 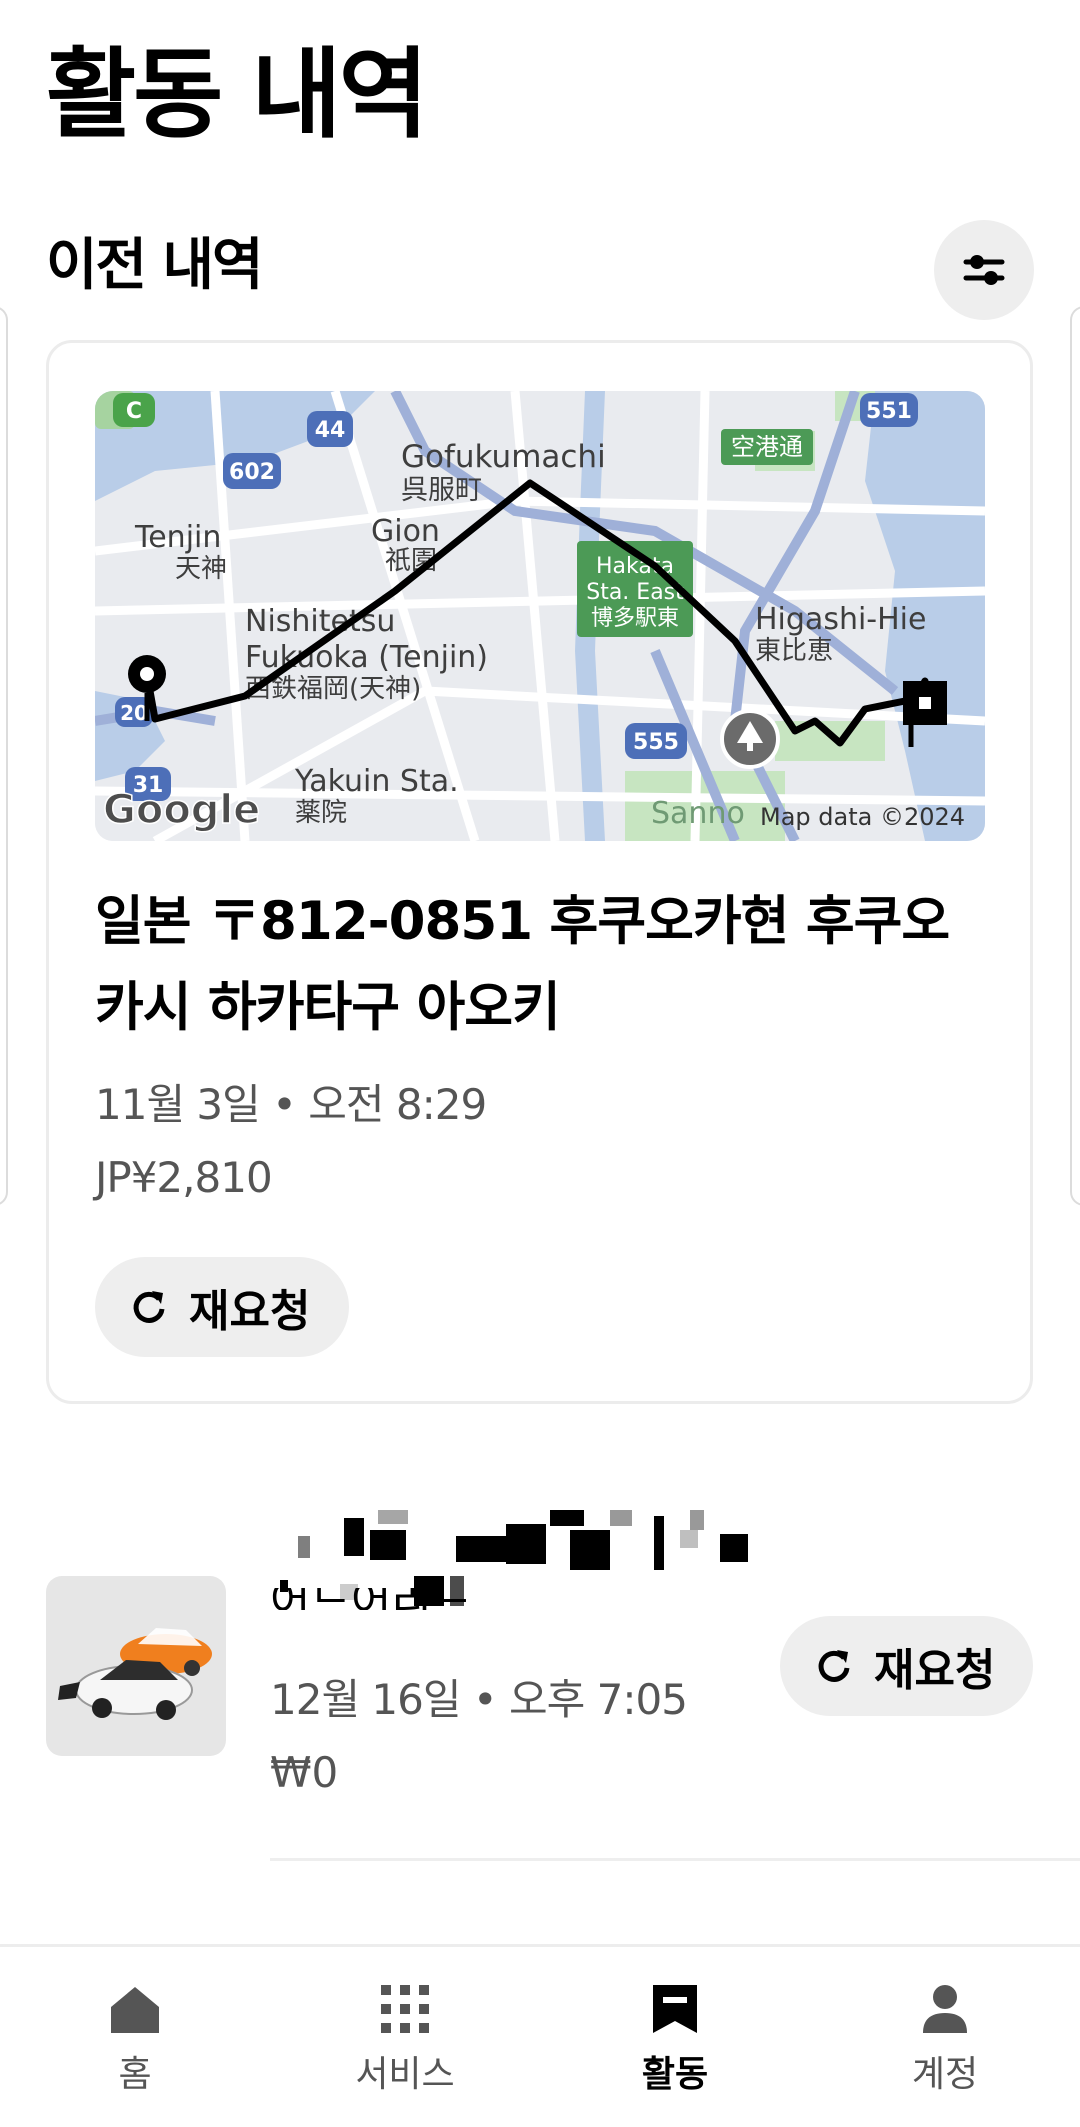 I want to click on nav-home: 홈, so click(x=135, y=2037).